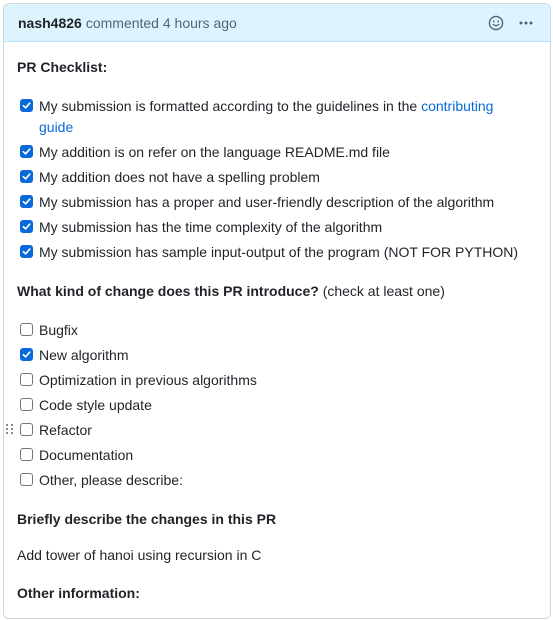  Describe the element at coordinates (58, 330) in the screenshot. I see `change-type-text: Bugfix` at that location.